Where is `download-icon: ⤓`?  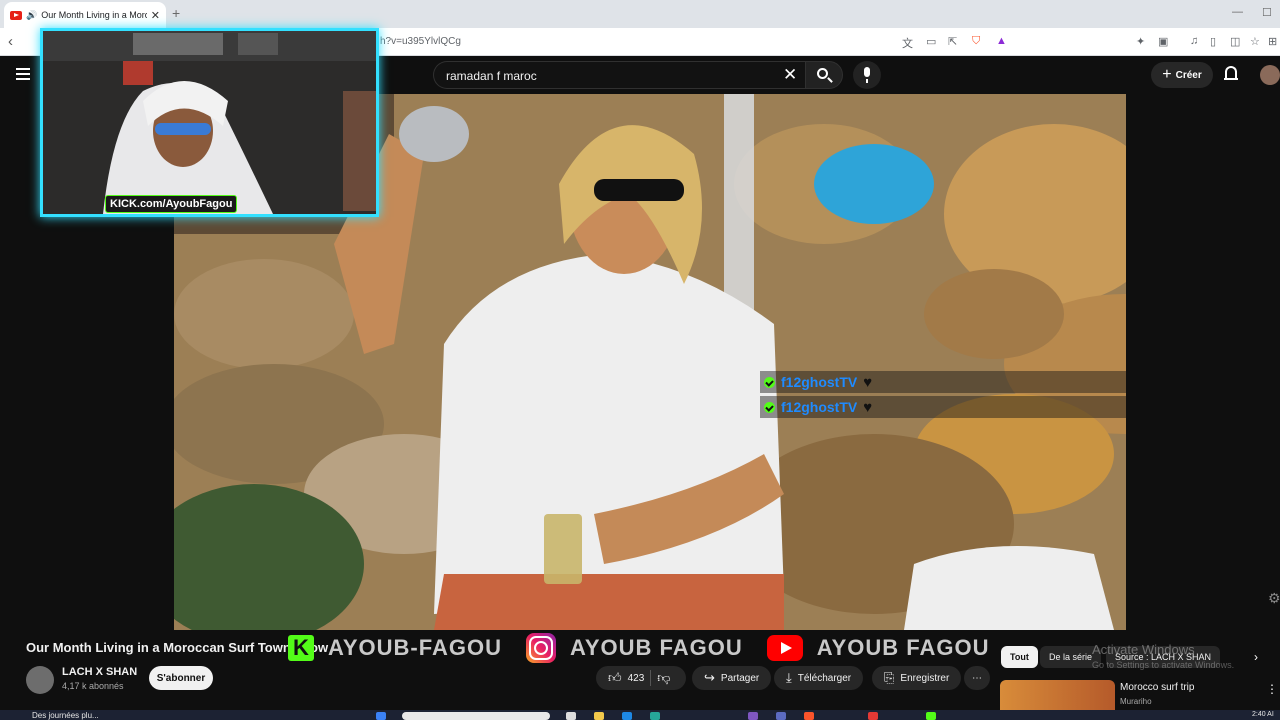 download-icon: ⤓ is located at coordinates (789, 677).